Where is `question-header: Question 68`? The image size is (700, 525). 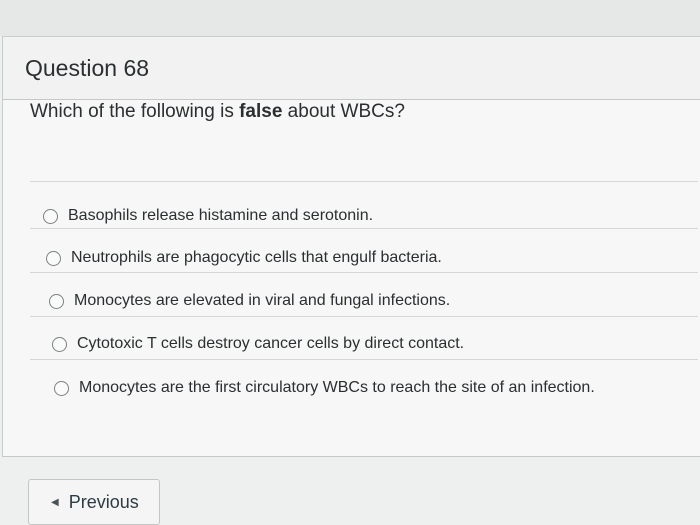 question-header: Question 68 is located at coordinates (351, 68).